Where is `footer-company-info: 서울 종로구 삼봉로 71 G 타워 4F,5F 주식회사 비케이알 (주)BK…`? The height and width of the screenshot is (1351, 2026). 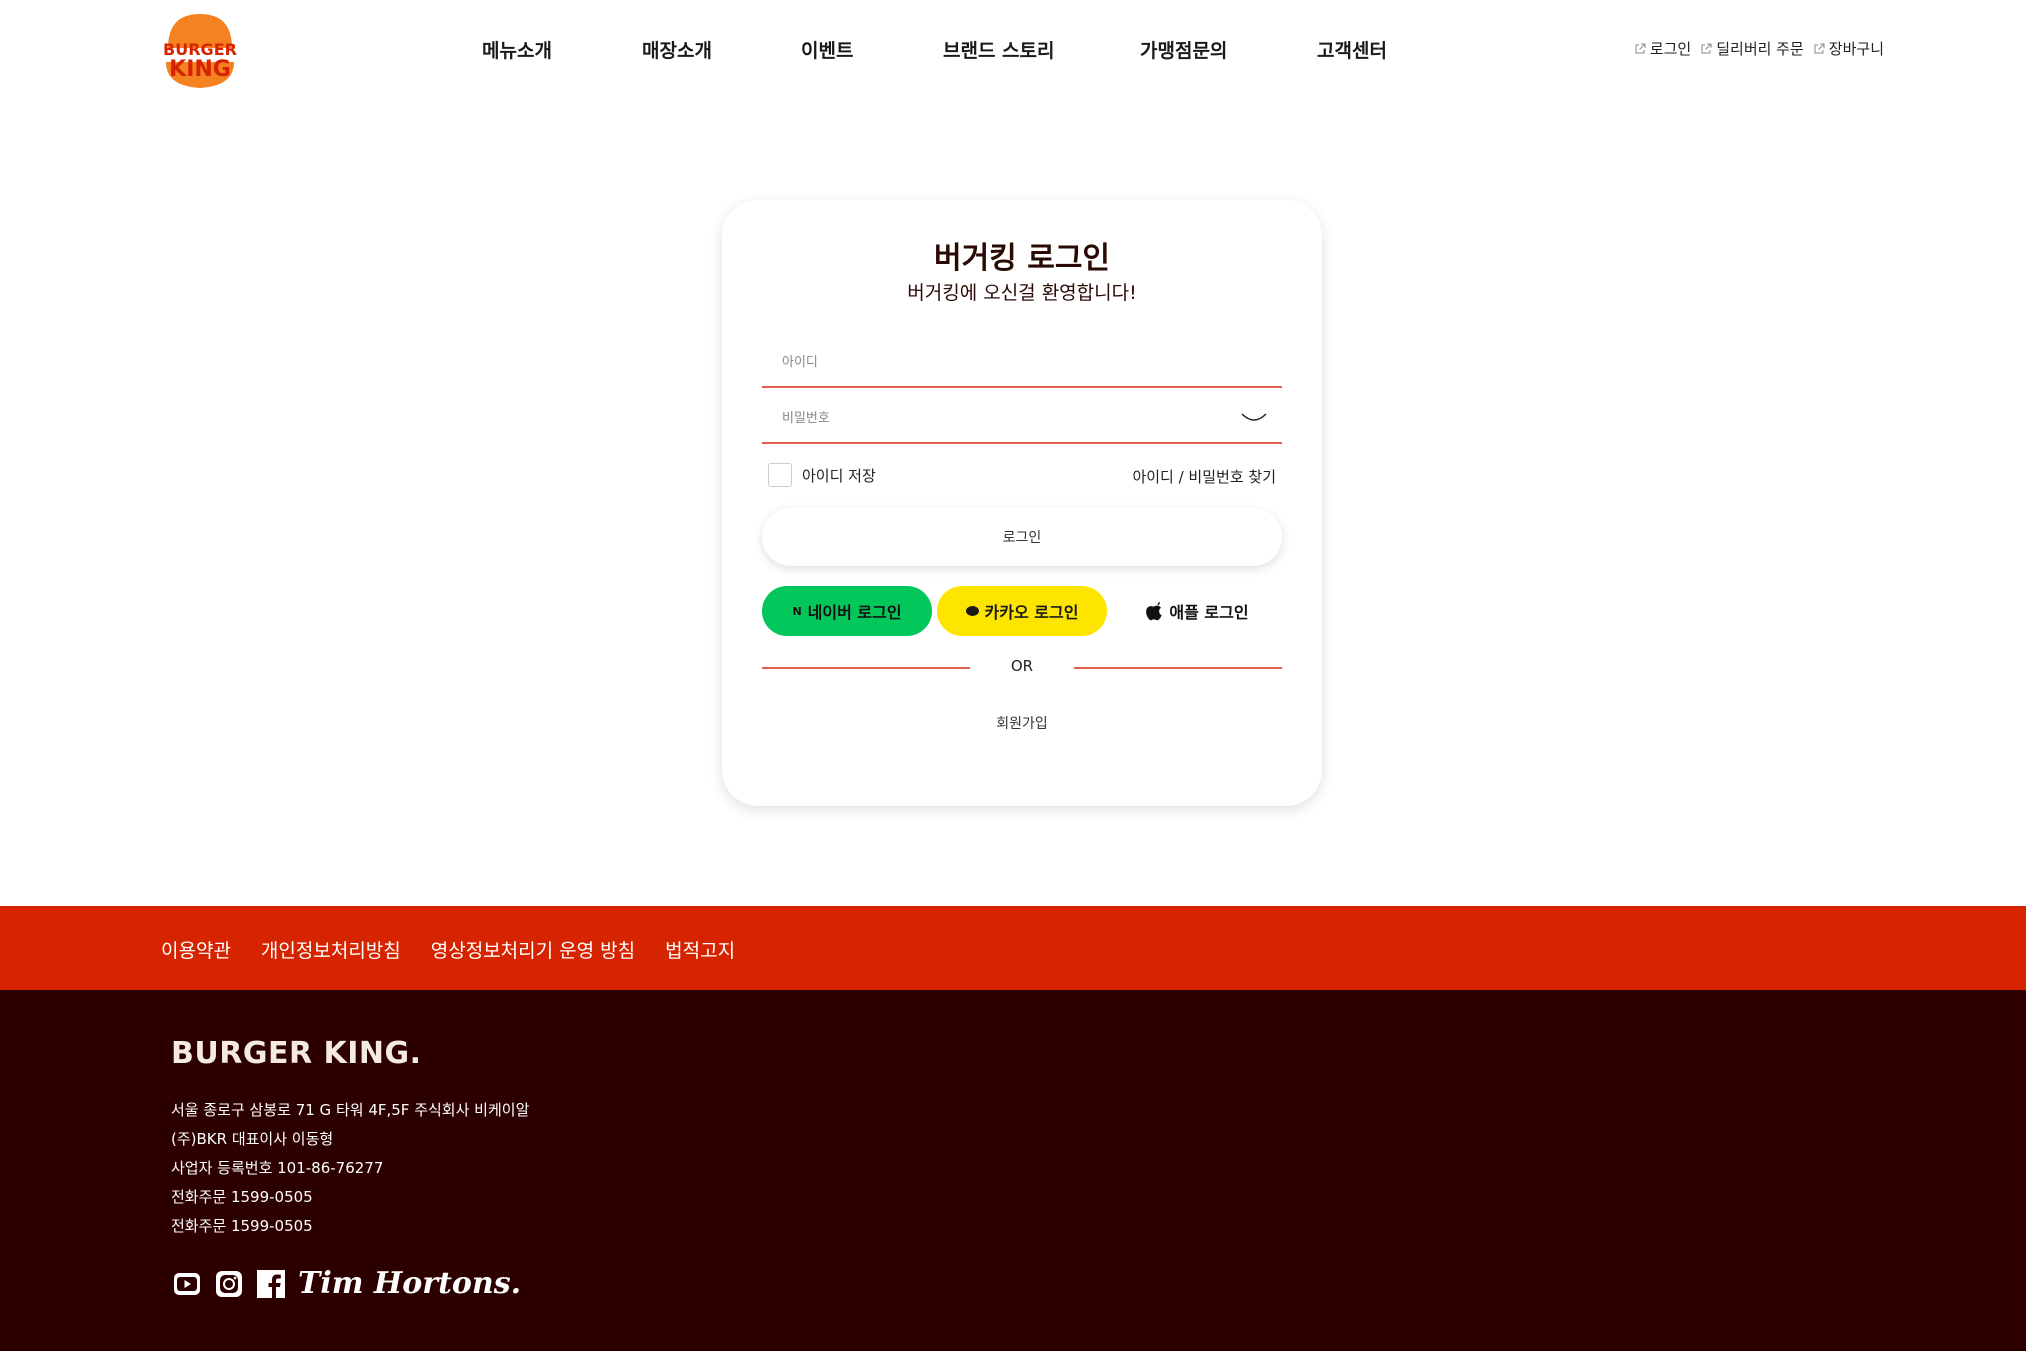 footer-company-info: 서울 종로구 삼봉로 71 G 타워 4F,5F 주식회사 비케이알 (주)BK… is located at coordinates (350, 1168).